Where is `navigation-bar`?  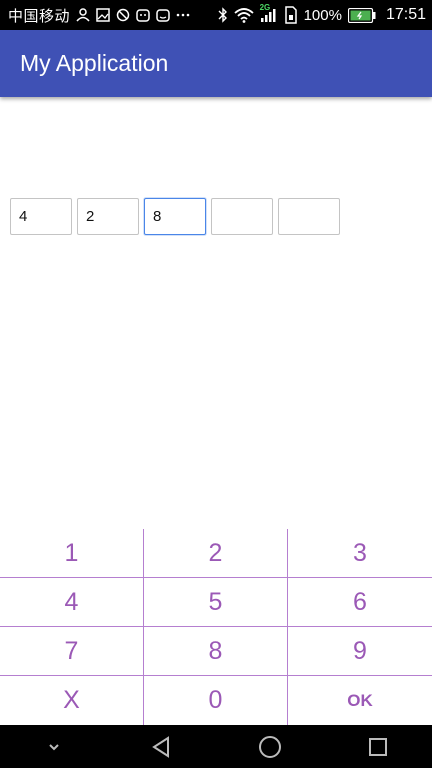
navigation-bar is located at coordinates (216, 746).